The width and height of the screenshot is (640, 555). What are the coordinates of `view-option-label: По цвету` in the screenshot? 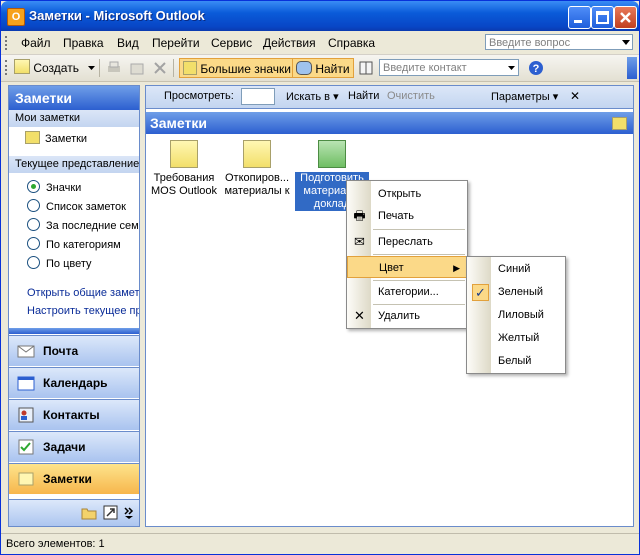 It's located at (69, 264).